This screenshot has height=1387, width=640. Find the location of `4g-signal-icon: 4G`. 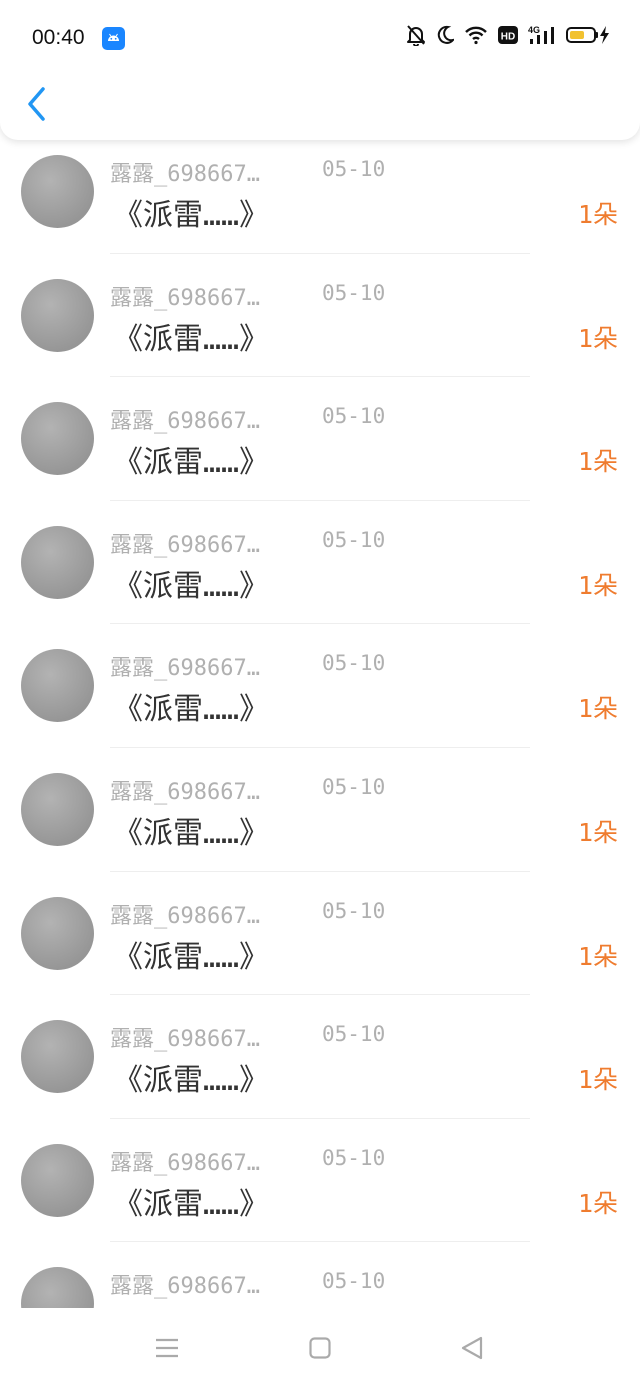

4g-signal-icon: 4G is located at coordinates (541, 34).